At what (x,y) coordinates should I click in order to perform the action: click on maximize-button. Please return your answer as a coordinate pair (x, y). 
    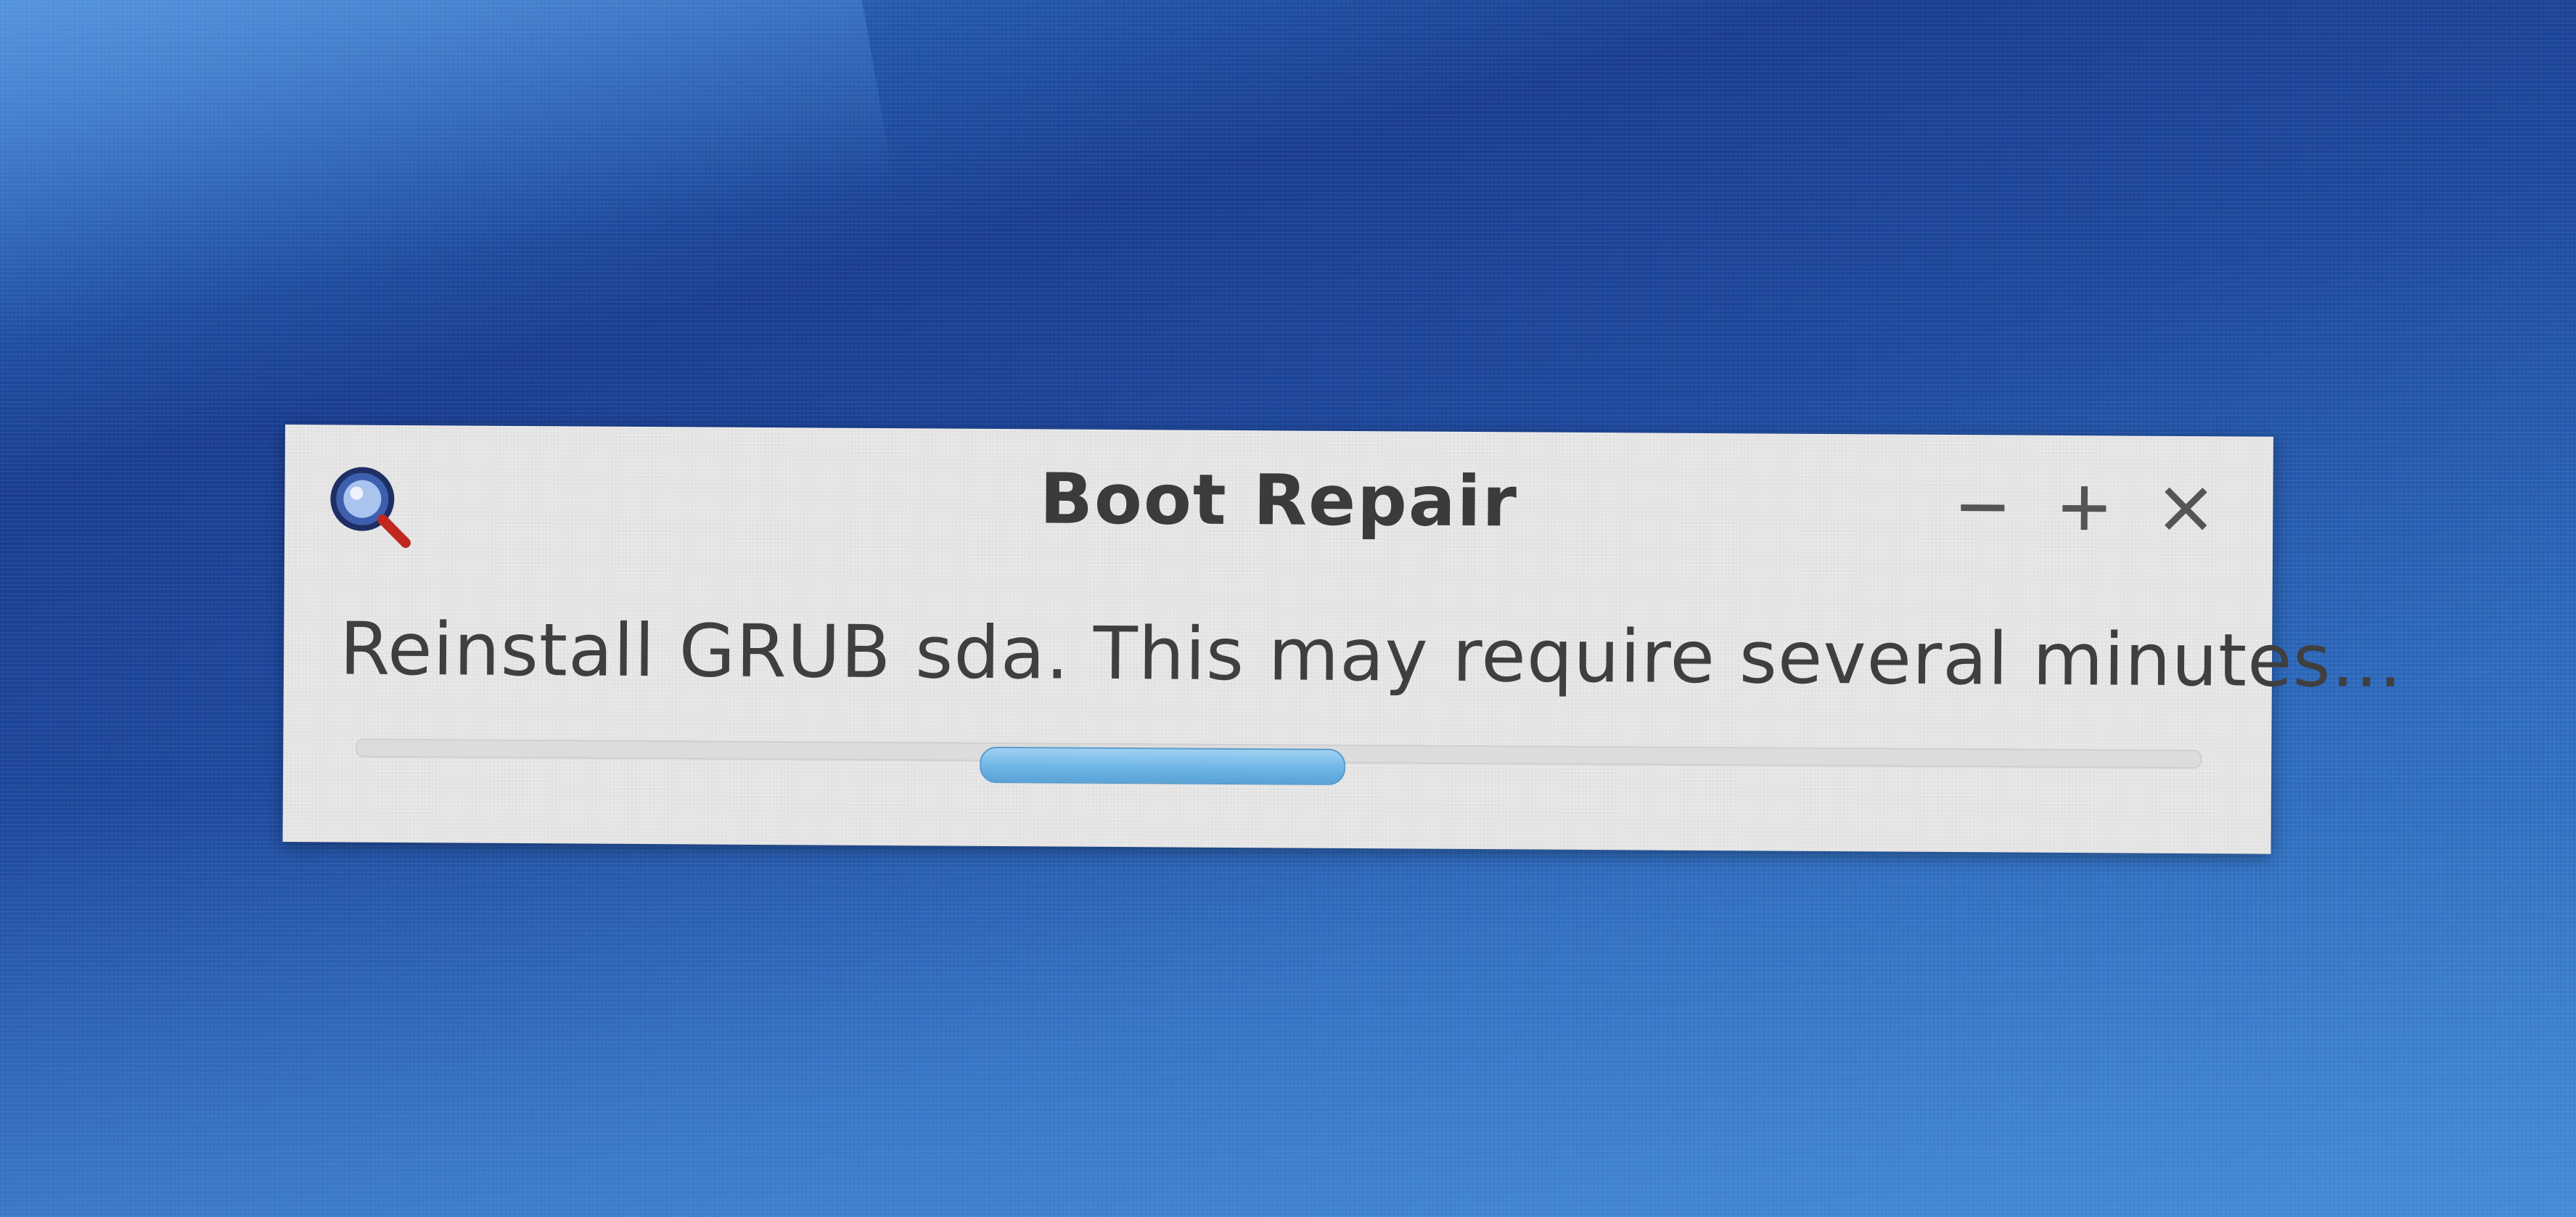
    Looking at the image, I should click on (2084, 508).